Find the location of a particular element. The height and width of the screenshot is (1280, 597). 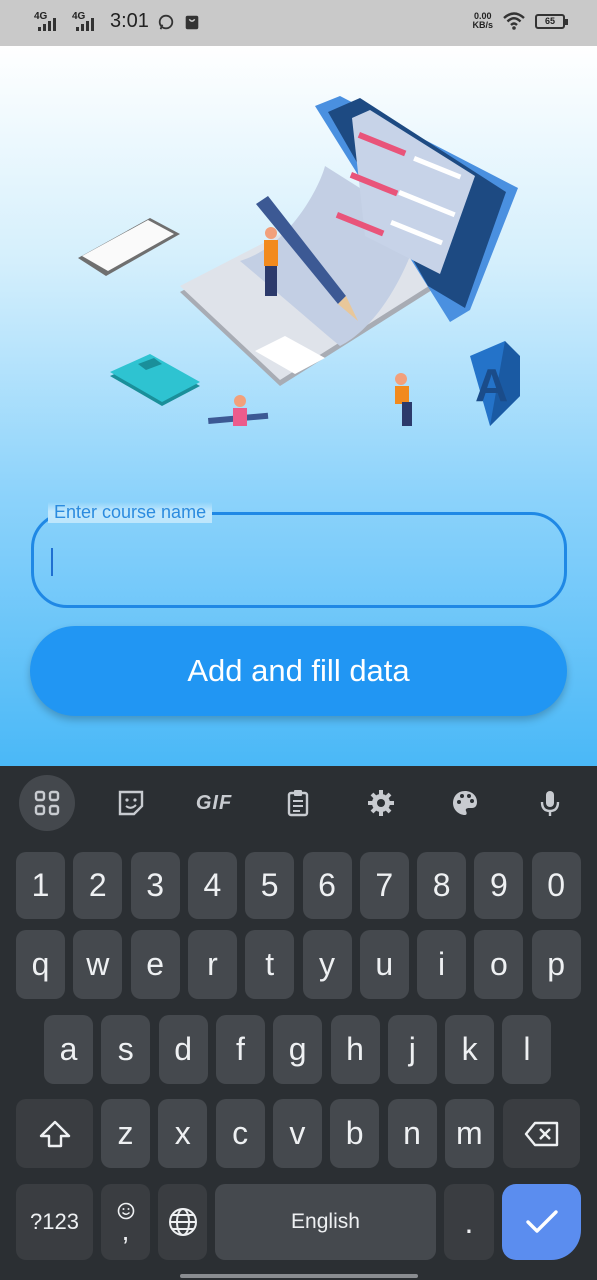

key-f: f is located at coordinates (240, 1049).